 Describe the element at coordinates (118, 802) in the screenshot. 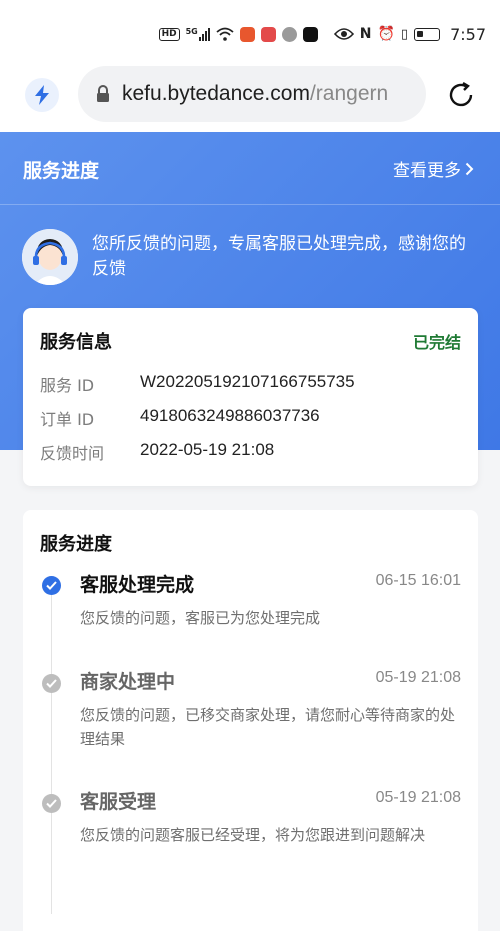

I see `step-title: 客服受理` at that location.